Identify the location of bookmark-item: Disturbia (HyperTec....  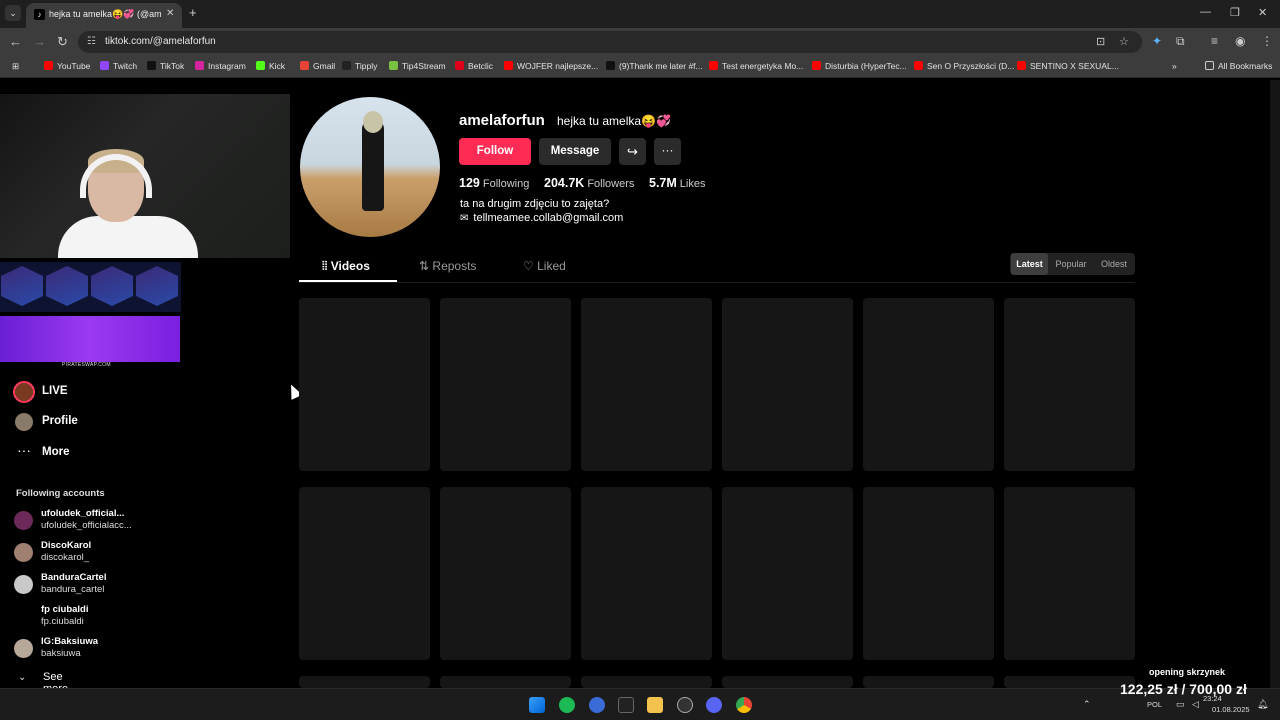
(859, 66).